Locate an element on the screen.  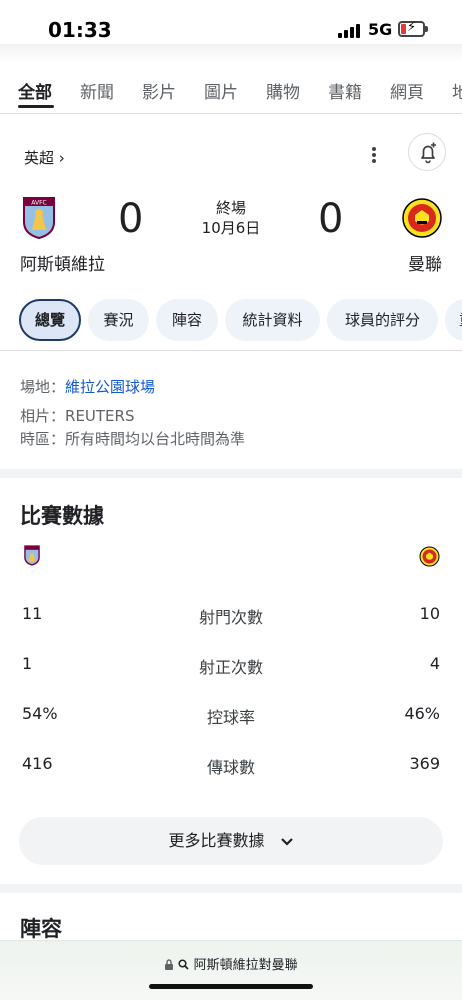
home-badge-text: AVFC is located at coordinates (38, 203).